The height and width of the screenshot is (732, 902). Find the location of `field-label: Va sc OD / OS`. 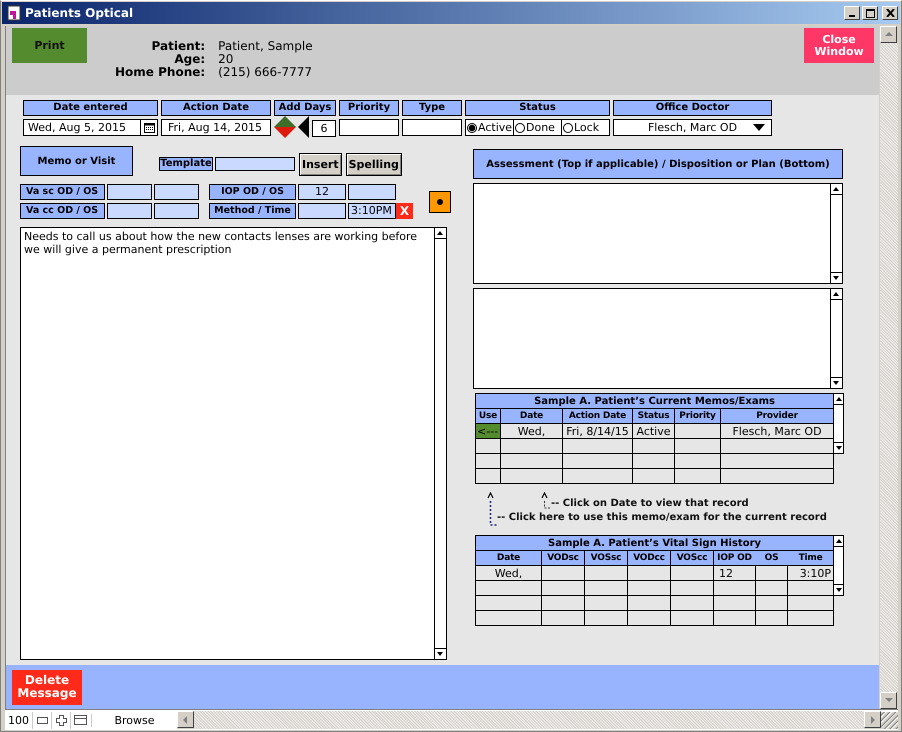

field-label: Va sc OD / OS is located at coordinates (62, 192).